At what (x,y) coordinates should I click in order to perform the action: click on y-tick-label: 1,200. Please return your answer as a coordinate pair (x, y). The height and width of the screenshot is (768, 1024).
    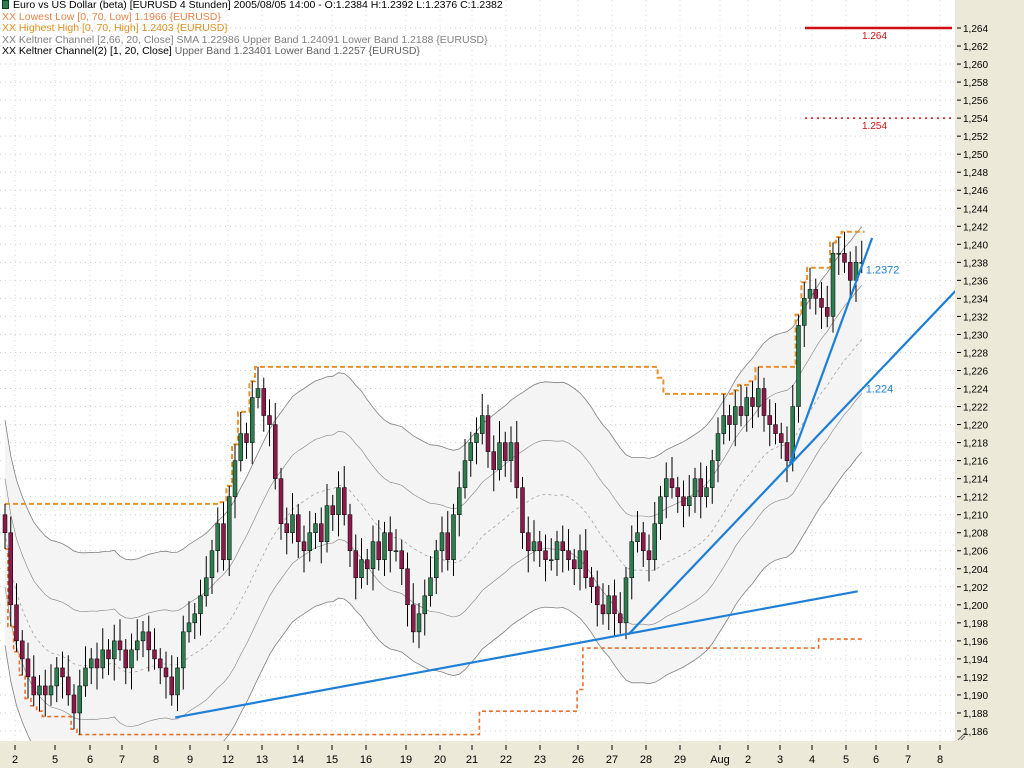
    Looking at the image, I should click on (975, 606).